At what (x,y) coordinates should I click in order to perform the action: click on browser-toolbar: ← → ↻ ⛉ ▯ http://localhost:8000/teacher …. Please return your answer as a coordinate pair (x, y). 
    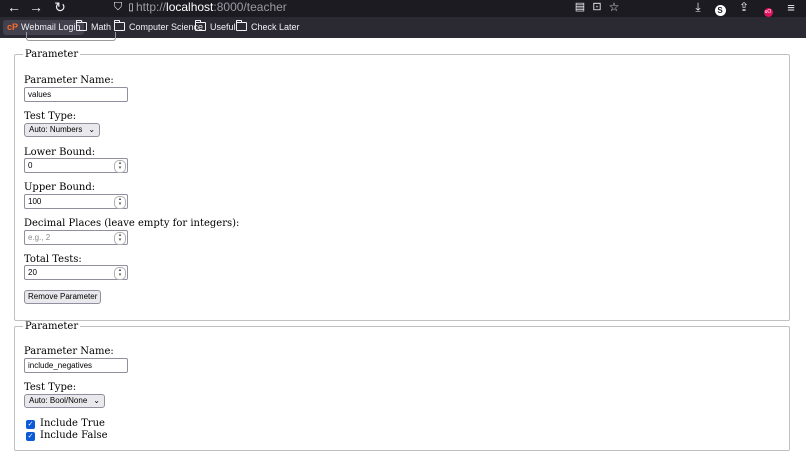
    Looking at the image, I should click on (403, 8).